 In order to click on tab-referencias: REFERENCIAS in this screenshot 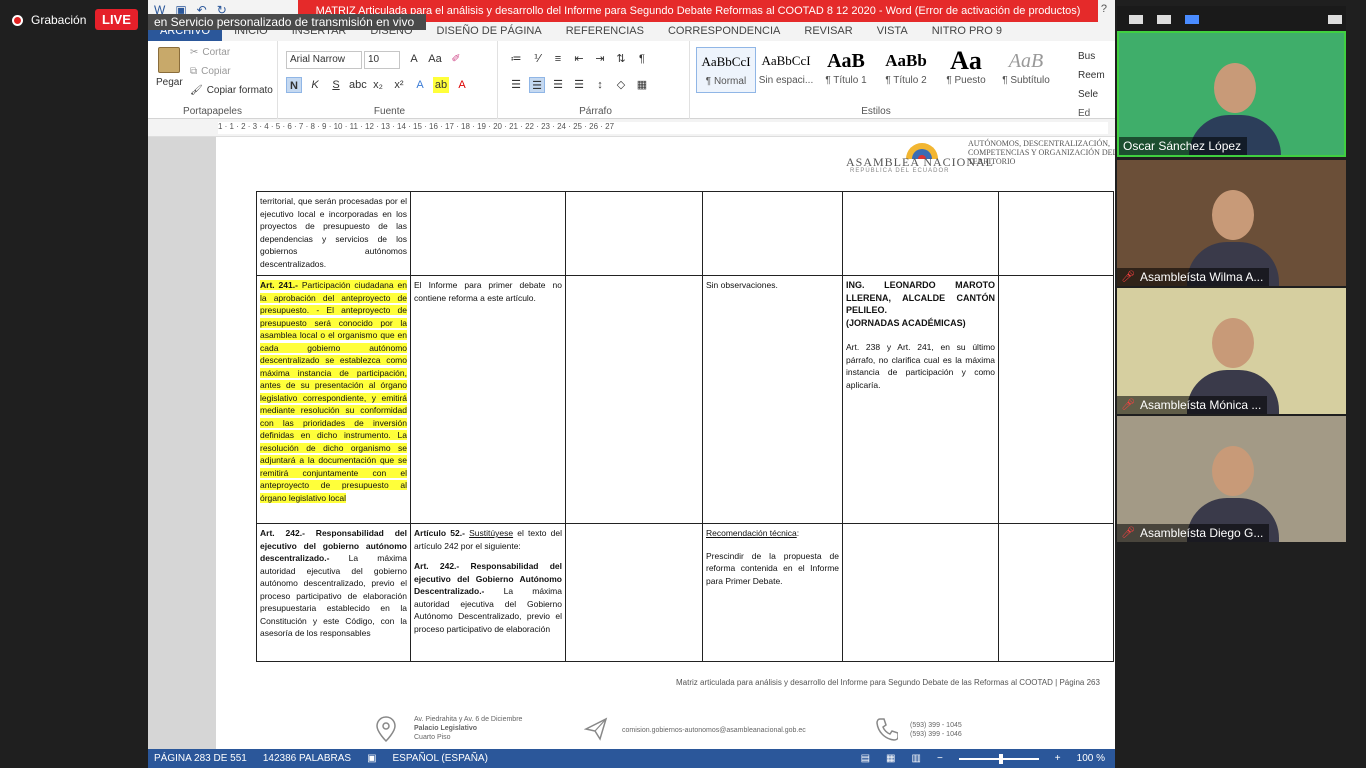, I will do `click(605, 31)`.